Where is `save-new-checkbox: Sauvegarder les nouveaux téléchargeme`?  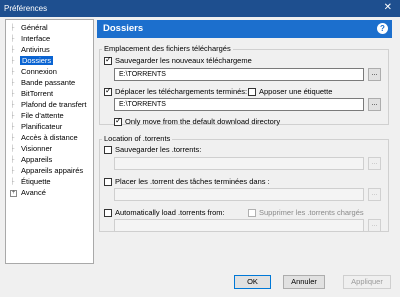 save-new-checkbox: Sauvegarder les nouveaux téléchargeme is located at coordinates (178, 60).